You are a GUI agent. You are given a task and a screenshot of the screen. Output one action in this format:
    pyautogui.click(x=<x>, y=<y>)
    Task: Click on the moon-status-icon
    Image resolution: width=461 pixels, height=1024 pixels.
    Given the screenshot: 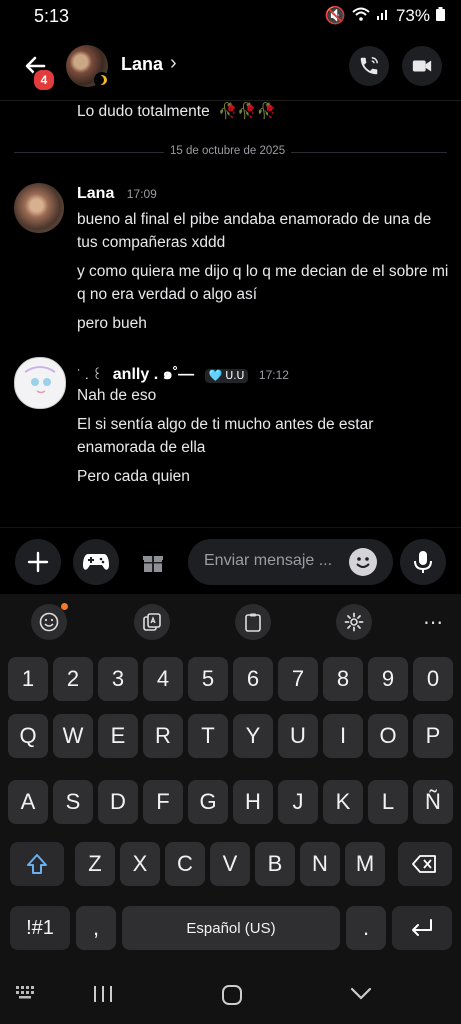 What is the action you would take?
    pyautogui.click(x=102, y=80)
    